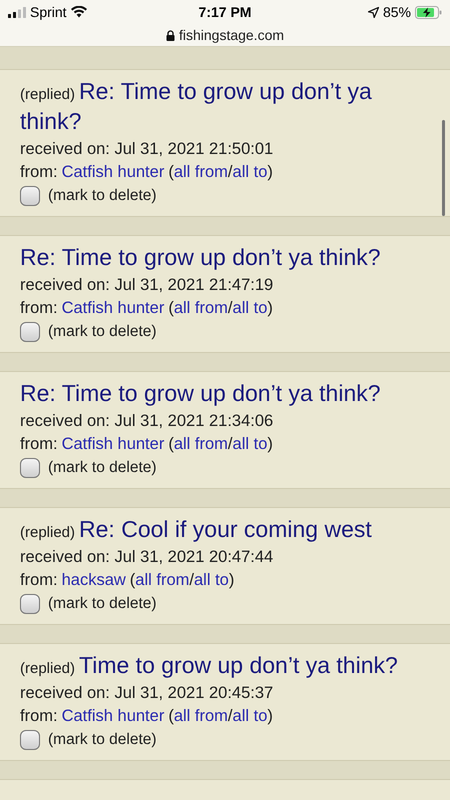  I want to click on message-heading: (replied) Re: Time to grow up don’t ya think?, so click(223, 108).